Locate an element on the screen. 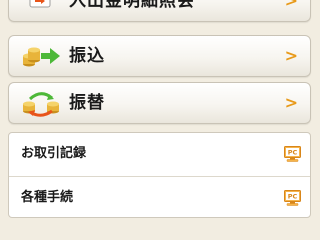 The height and width of the screenshot is (240, 320). list-item-label: 各種手続 is located at coordinates (47, 197).